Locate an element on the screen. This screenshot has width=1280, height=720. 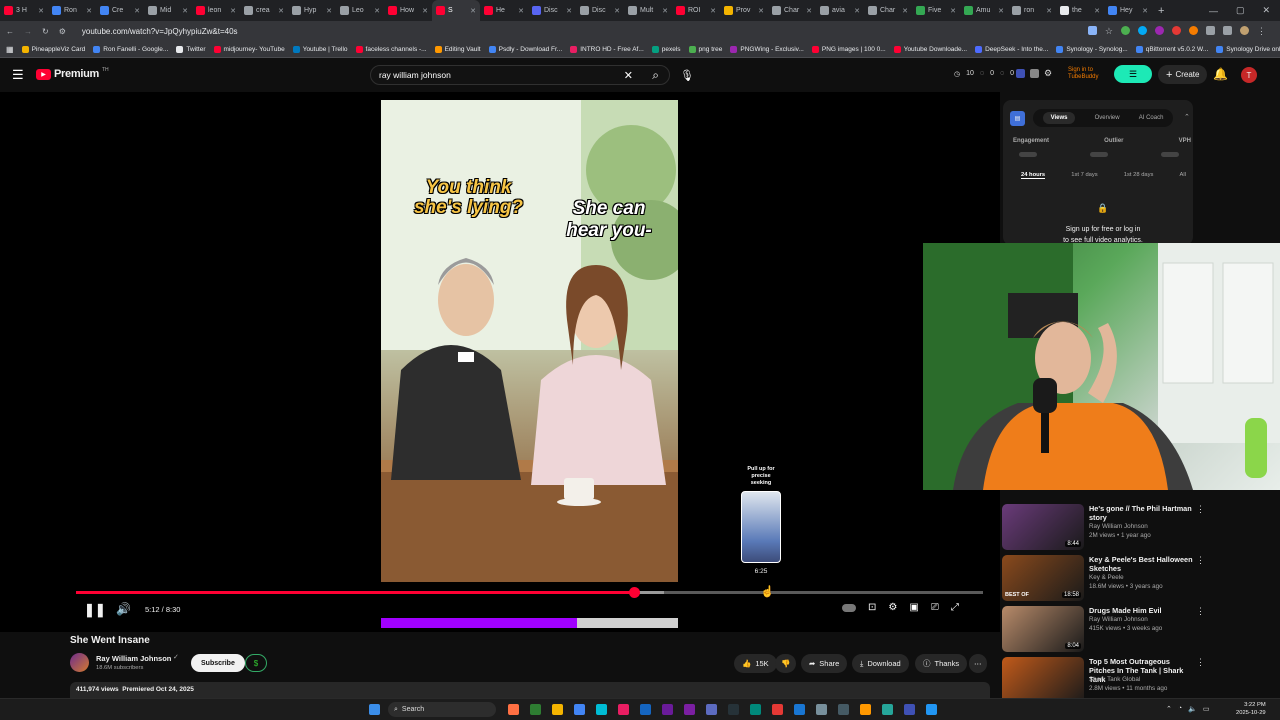
miniplayer-icon: ▣ is located at coordinates (913, 607).